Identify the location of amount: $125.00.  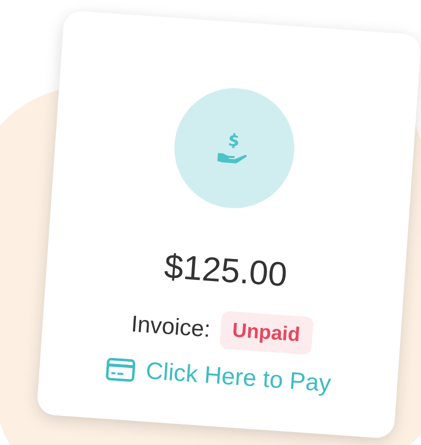
(225, 271).